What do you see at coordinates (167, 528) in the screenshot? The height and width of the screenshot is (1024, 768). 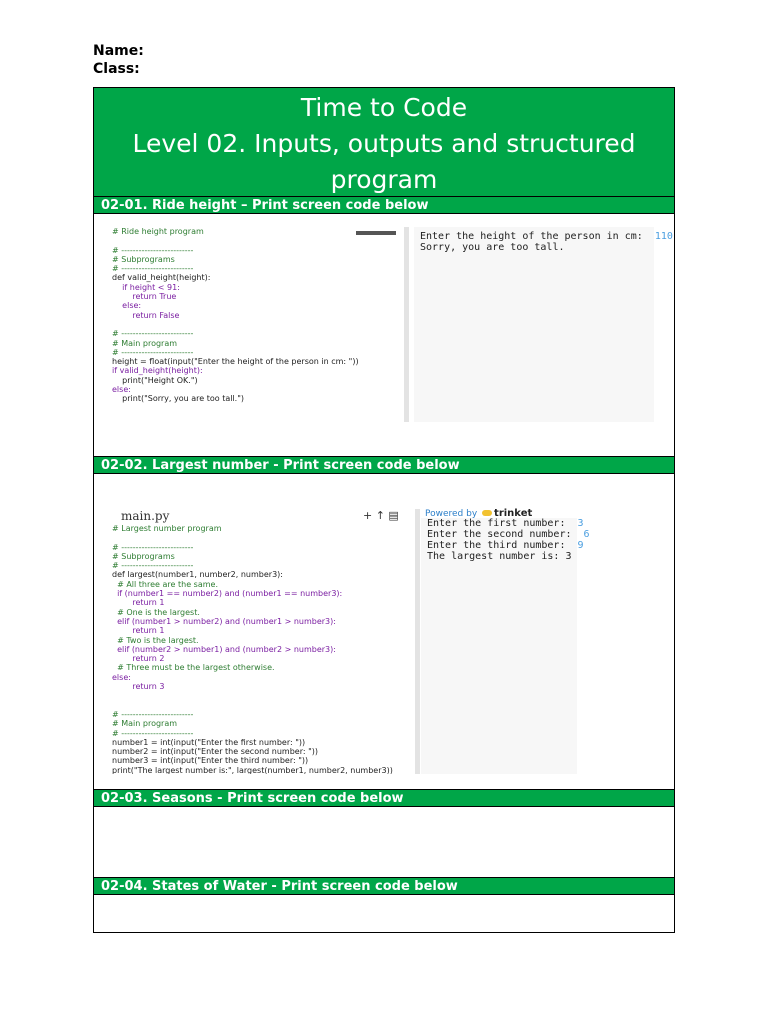 I see `code-line: # Largest number program` at bounding box center [167, 528].